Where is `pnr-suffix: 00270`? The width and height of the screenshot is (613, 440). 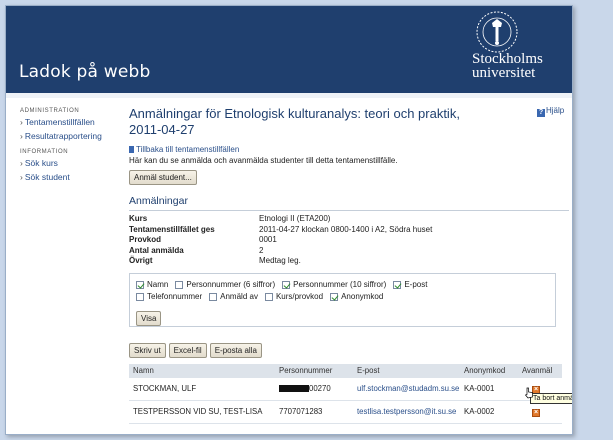
pnr-suffix: 00270 is located at coordinates (320, 388).